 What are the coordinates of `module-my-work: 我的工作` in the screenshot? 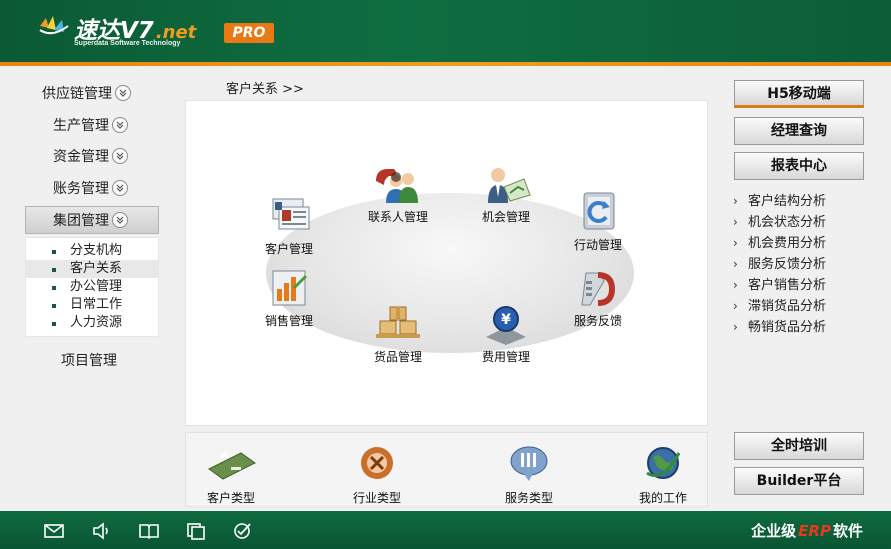 It's located at (663, 474).